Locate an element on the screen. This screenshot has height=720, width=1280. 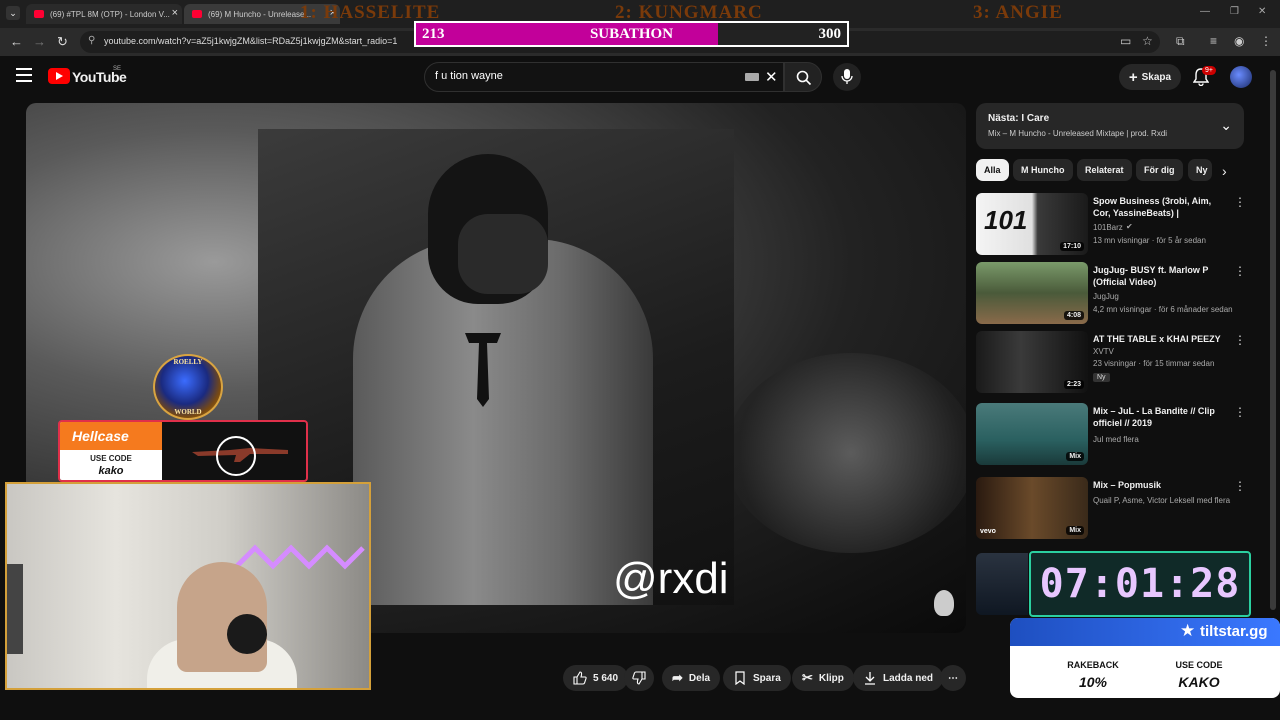
mix-badge: Mix is located at coordinates (1075, 530).